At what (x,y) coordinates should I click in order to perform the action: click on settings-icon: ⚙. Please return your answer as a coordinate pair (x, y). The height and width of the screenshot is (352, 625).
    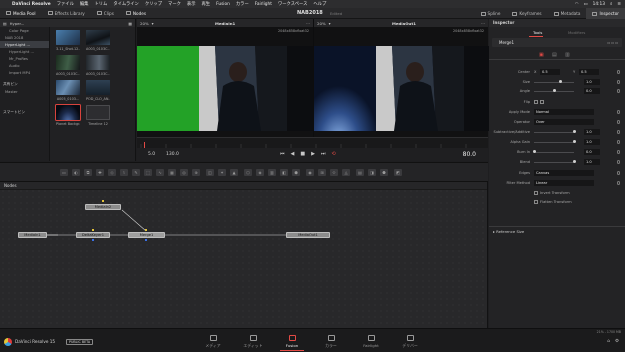
    Looking at the image, I should click on (617, 341).